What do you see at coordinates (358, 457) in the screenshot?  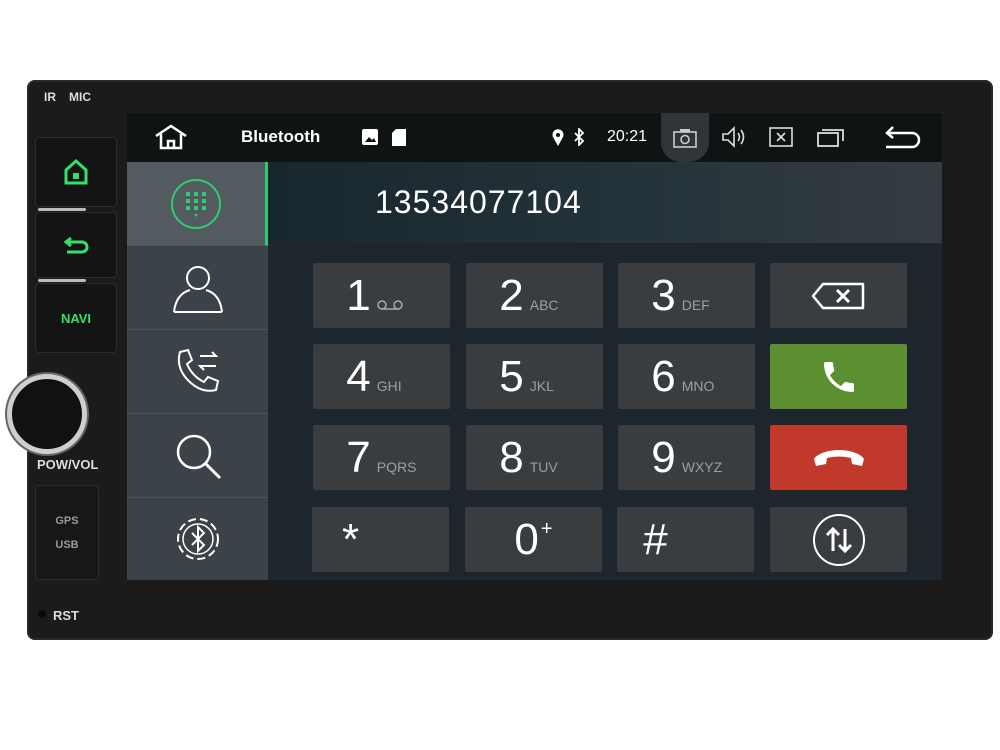 I see `key-digit: 7` at bounding box center [358, 457].